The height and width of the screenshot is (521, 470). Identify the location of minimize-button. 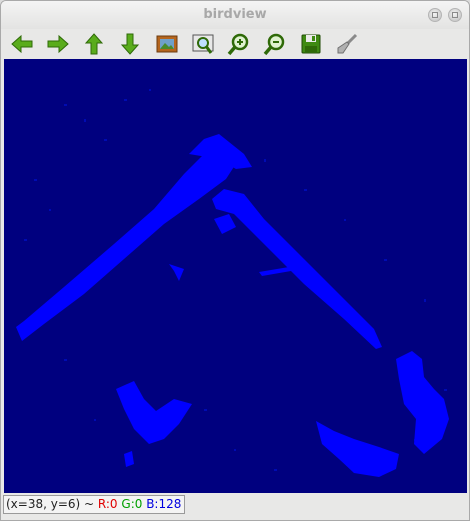
(435, 15).